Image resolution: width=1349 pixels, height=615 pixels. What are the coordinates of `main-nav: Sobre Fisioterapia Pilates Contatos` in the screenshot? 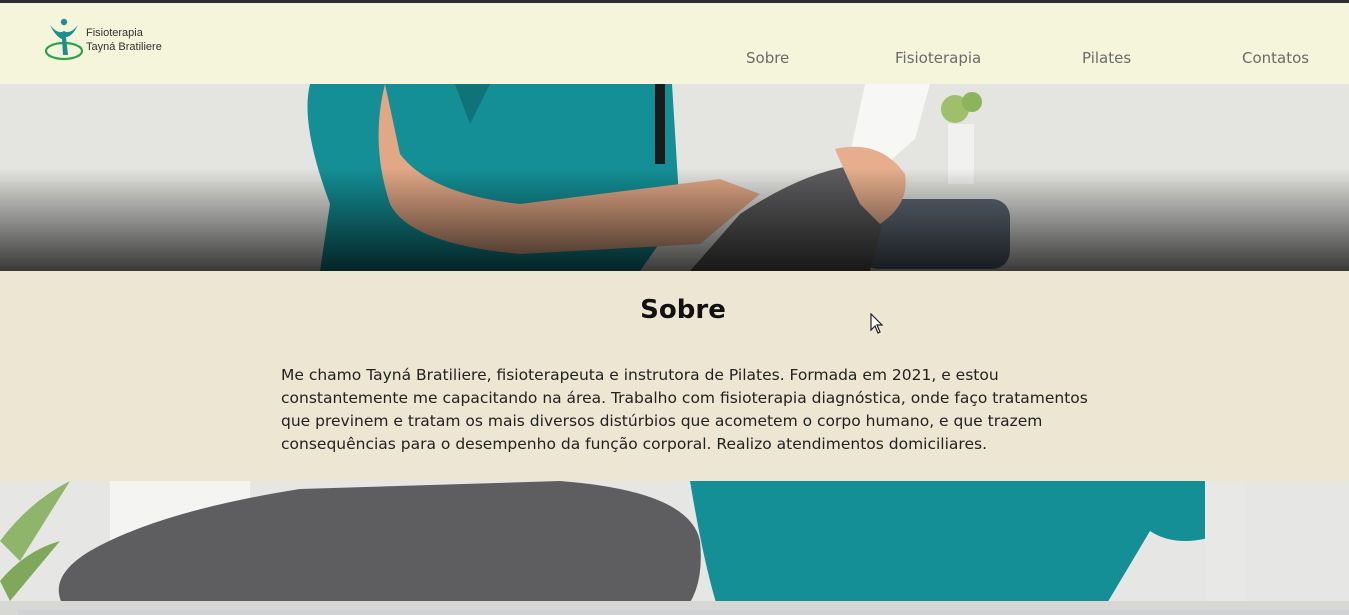 It's located at (674, 60).